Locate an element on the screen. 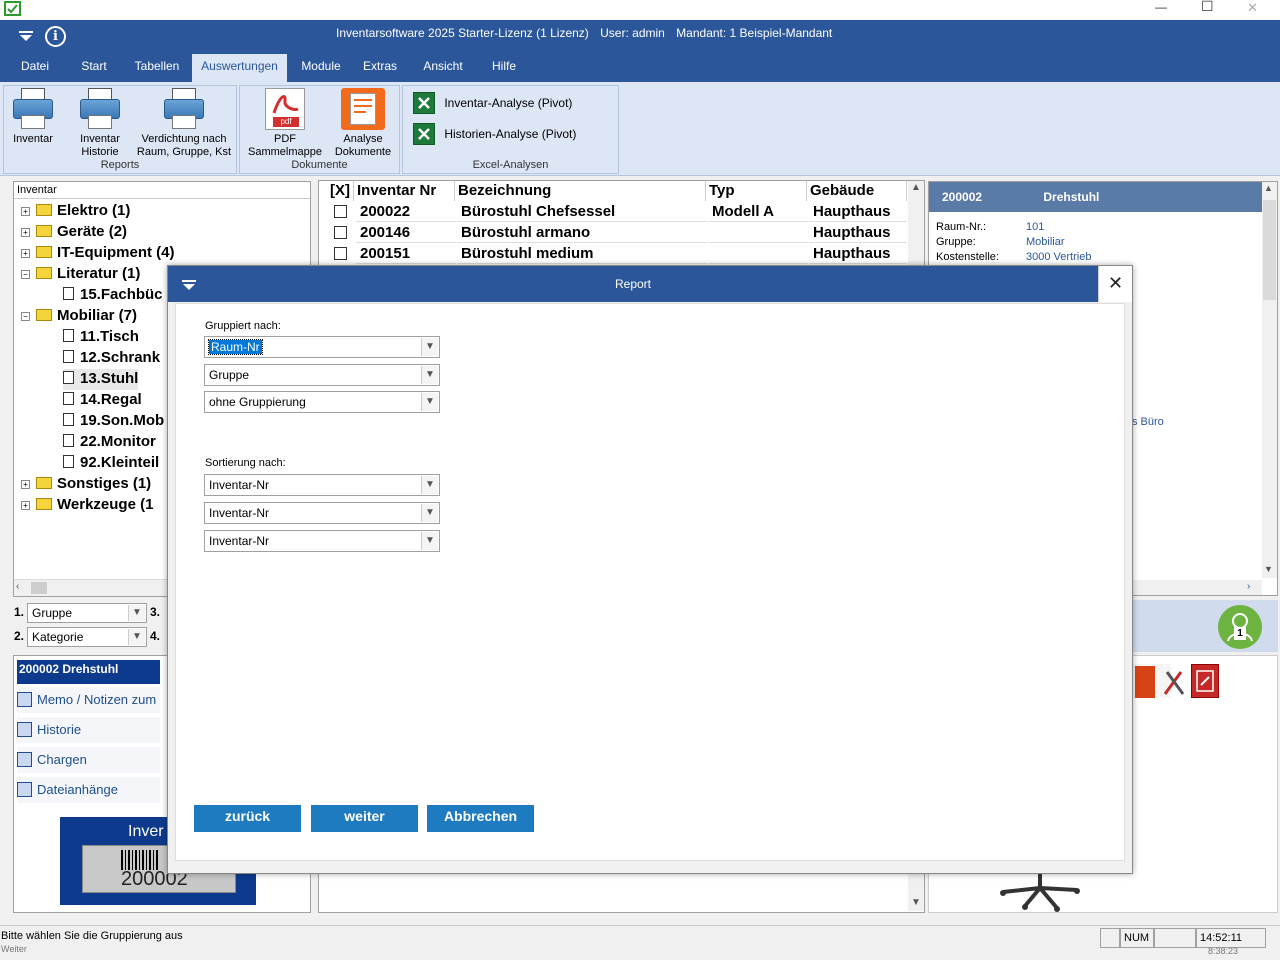  user-check-icon: 1 is located at coordinates (1240, 627).